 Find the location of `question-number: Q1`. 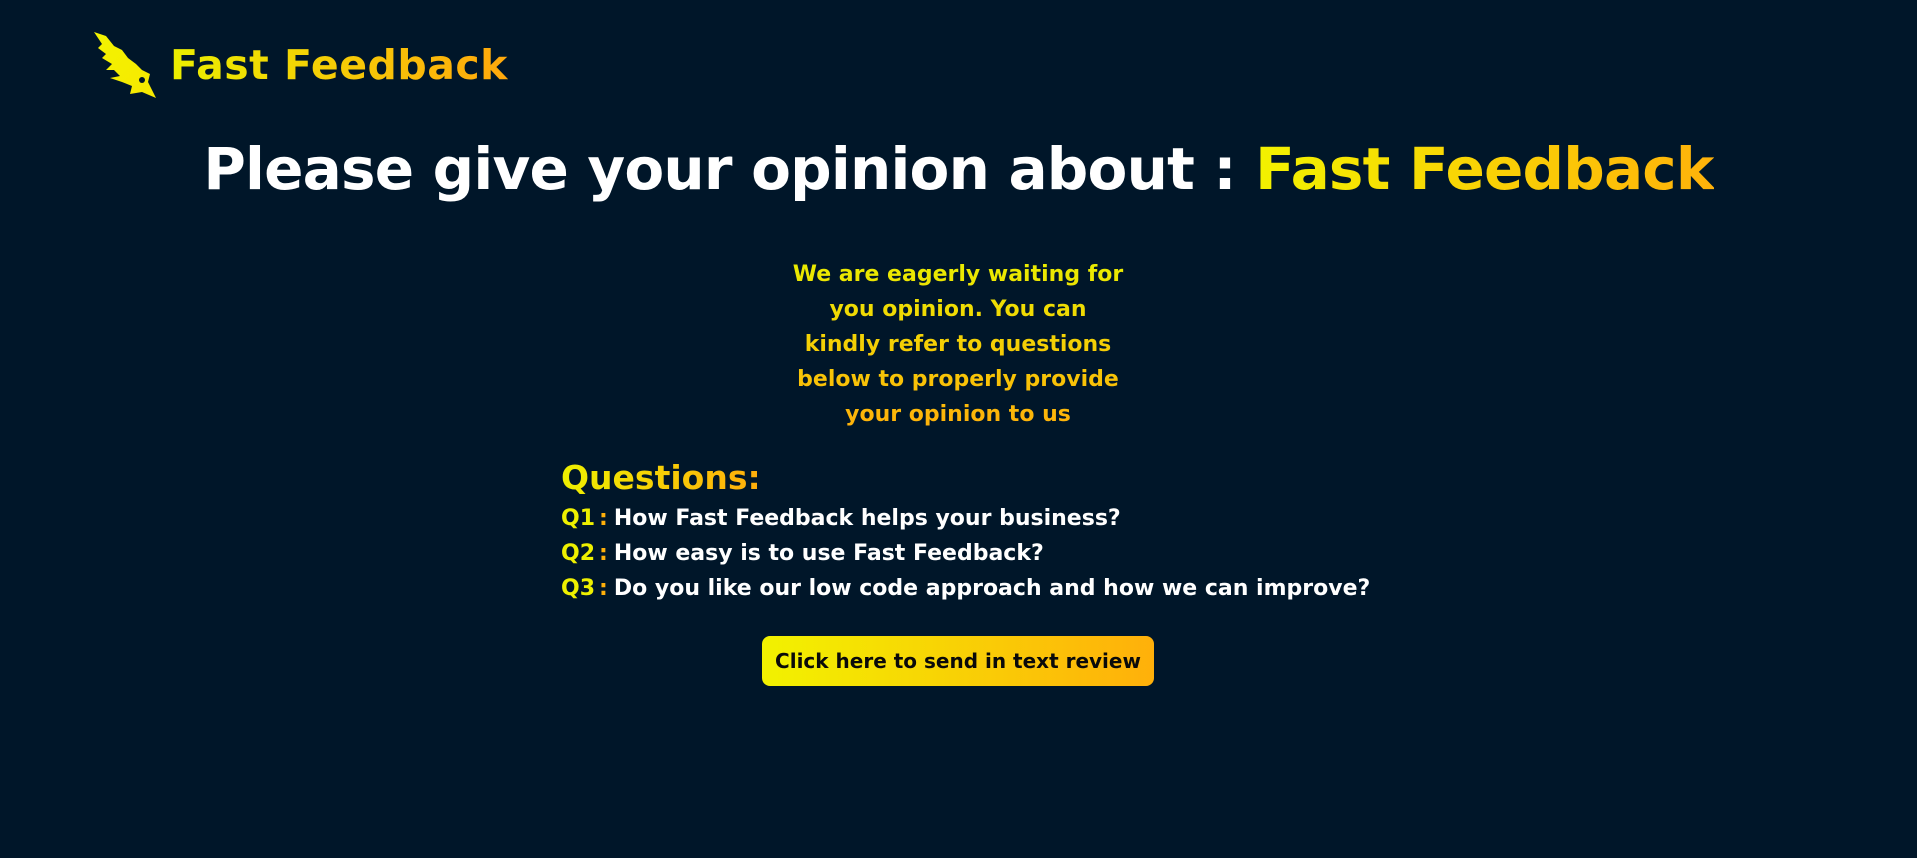

question-number: Q1 is located at coordinates (578, 518).